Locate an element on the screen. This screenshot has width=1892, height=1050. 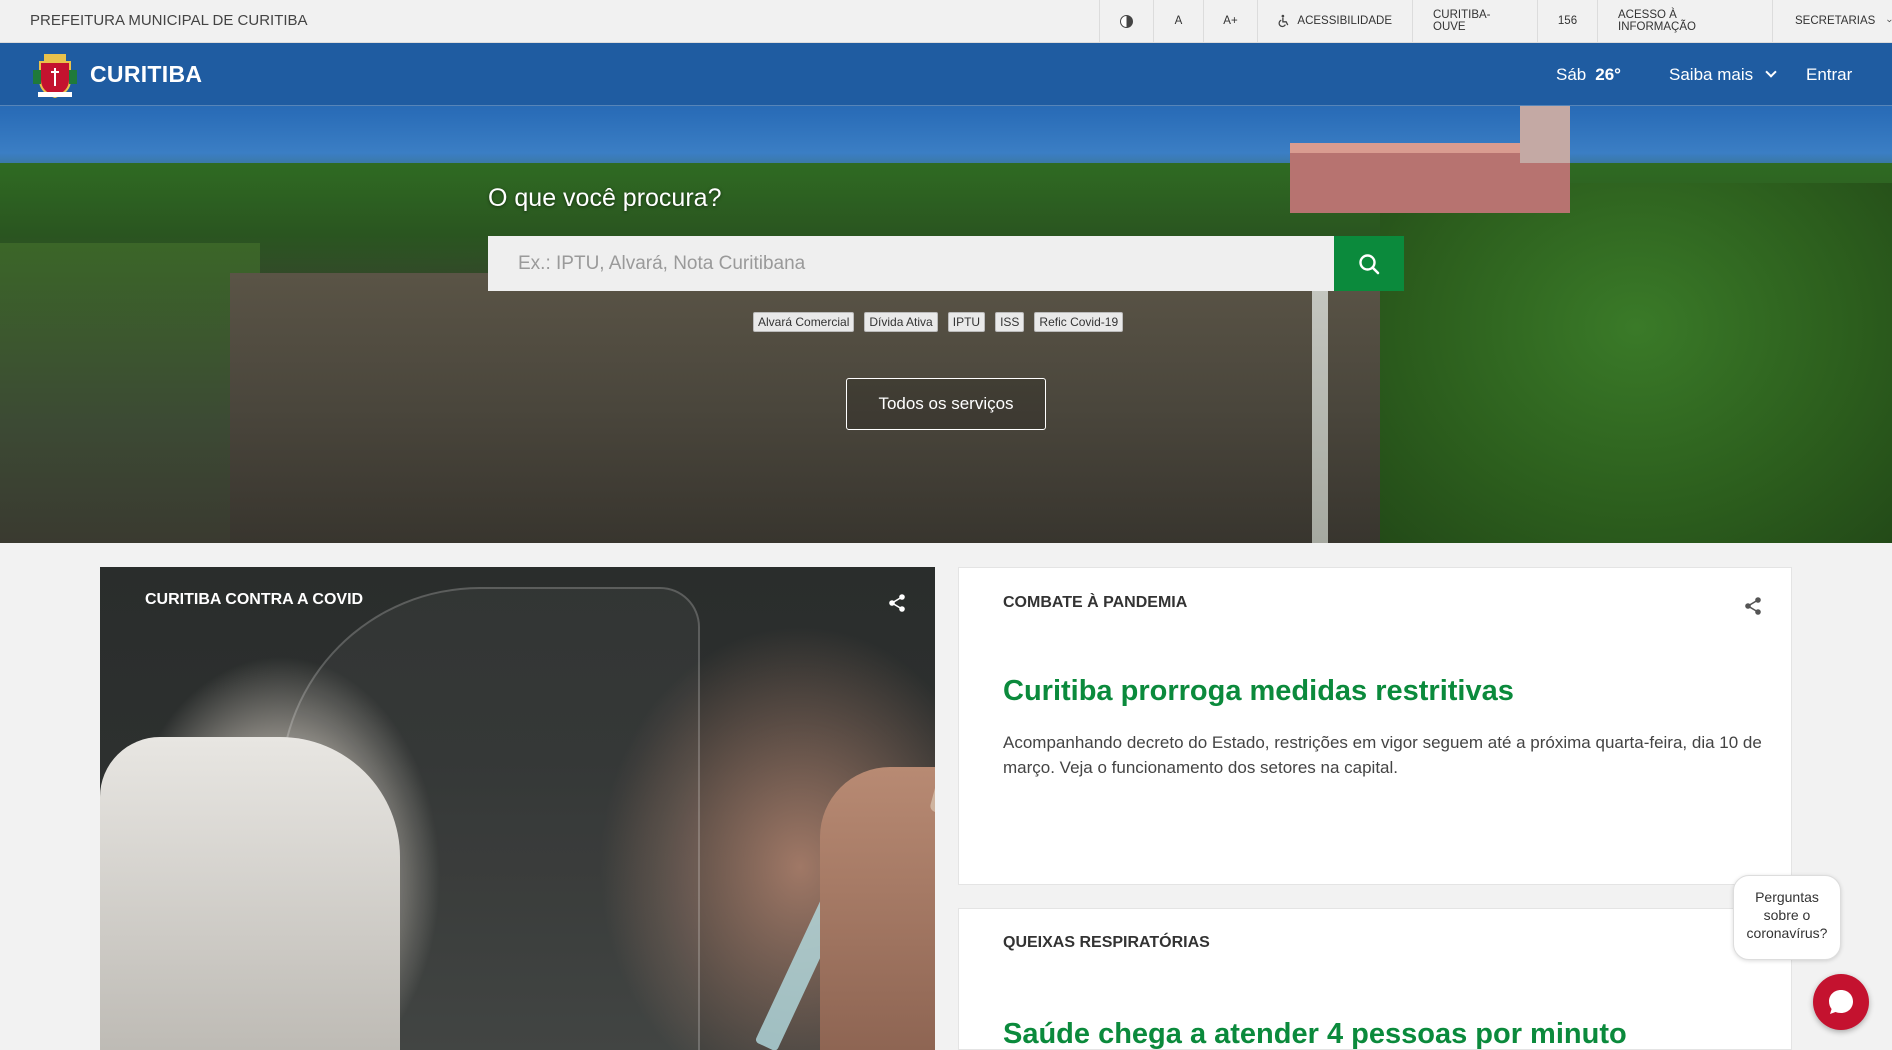
contrast-icon is located at coordinates (1126, 21).